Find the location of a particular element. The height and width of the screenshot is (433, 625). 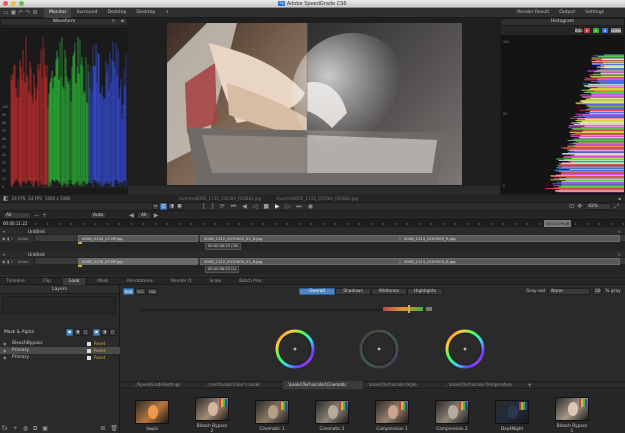

look-preset: Compression 1 is located at coordinates (392, 415).